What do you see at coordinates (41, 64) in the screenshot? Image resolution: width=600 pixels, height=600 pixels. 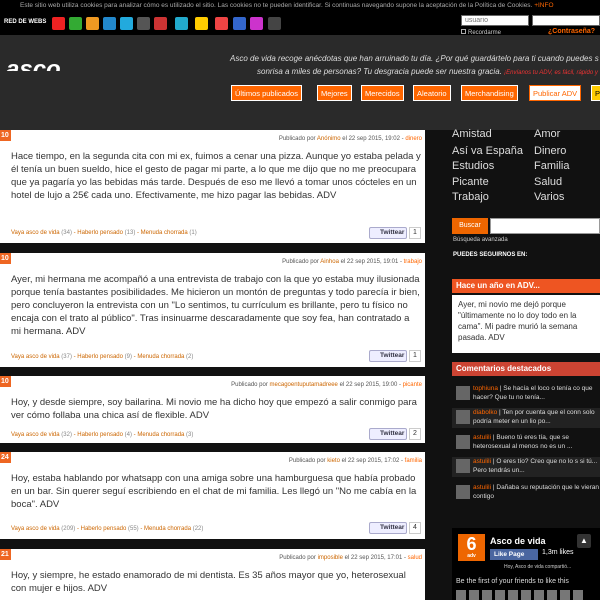 I see `site-logo: asco` at bounding box center [41, 64].